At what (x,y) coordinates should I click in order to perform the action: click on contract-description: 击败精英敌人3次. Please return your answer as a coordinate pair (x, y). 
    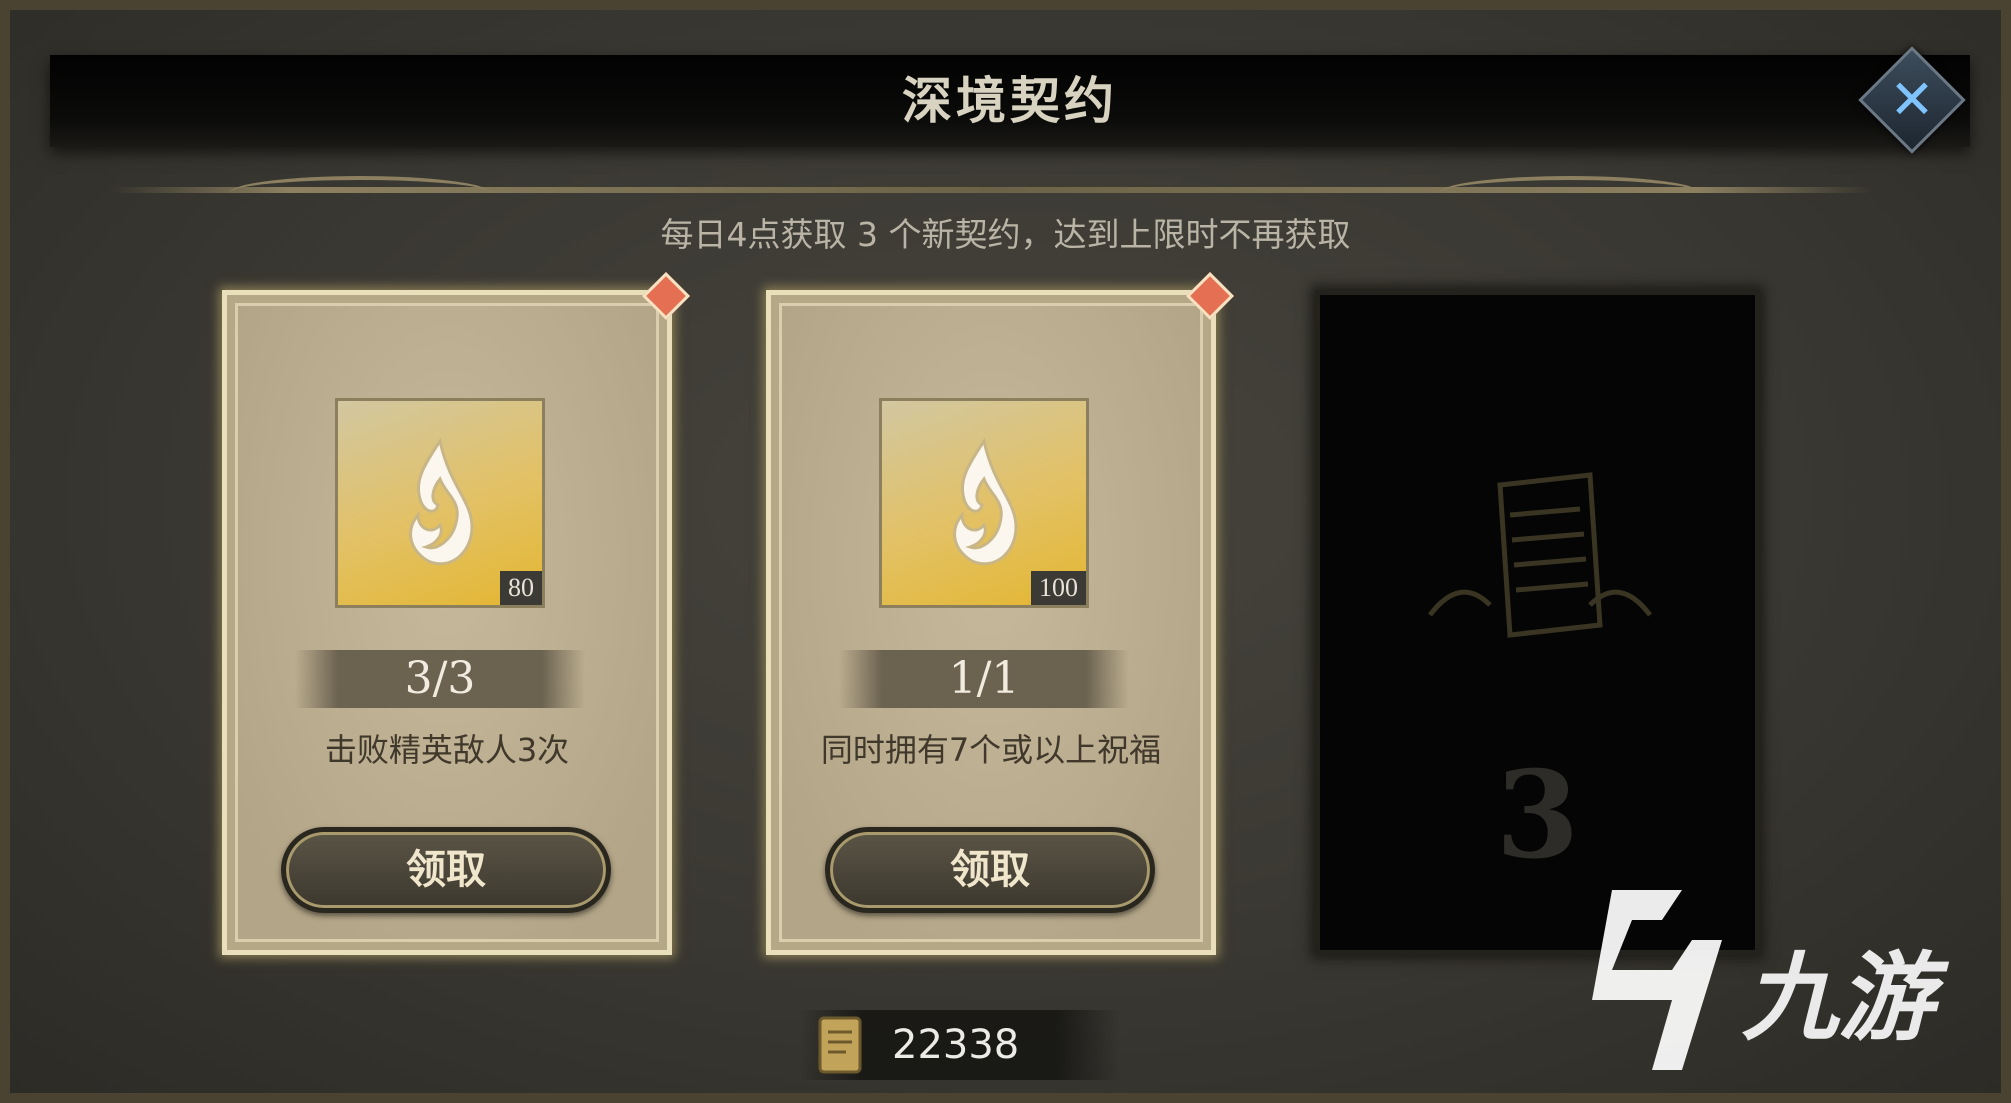
    Looking at the image, I should click on (447, 750).